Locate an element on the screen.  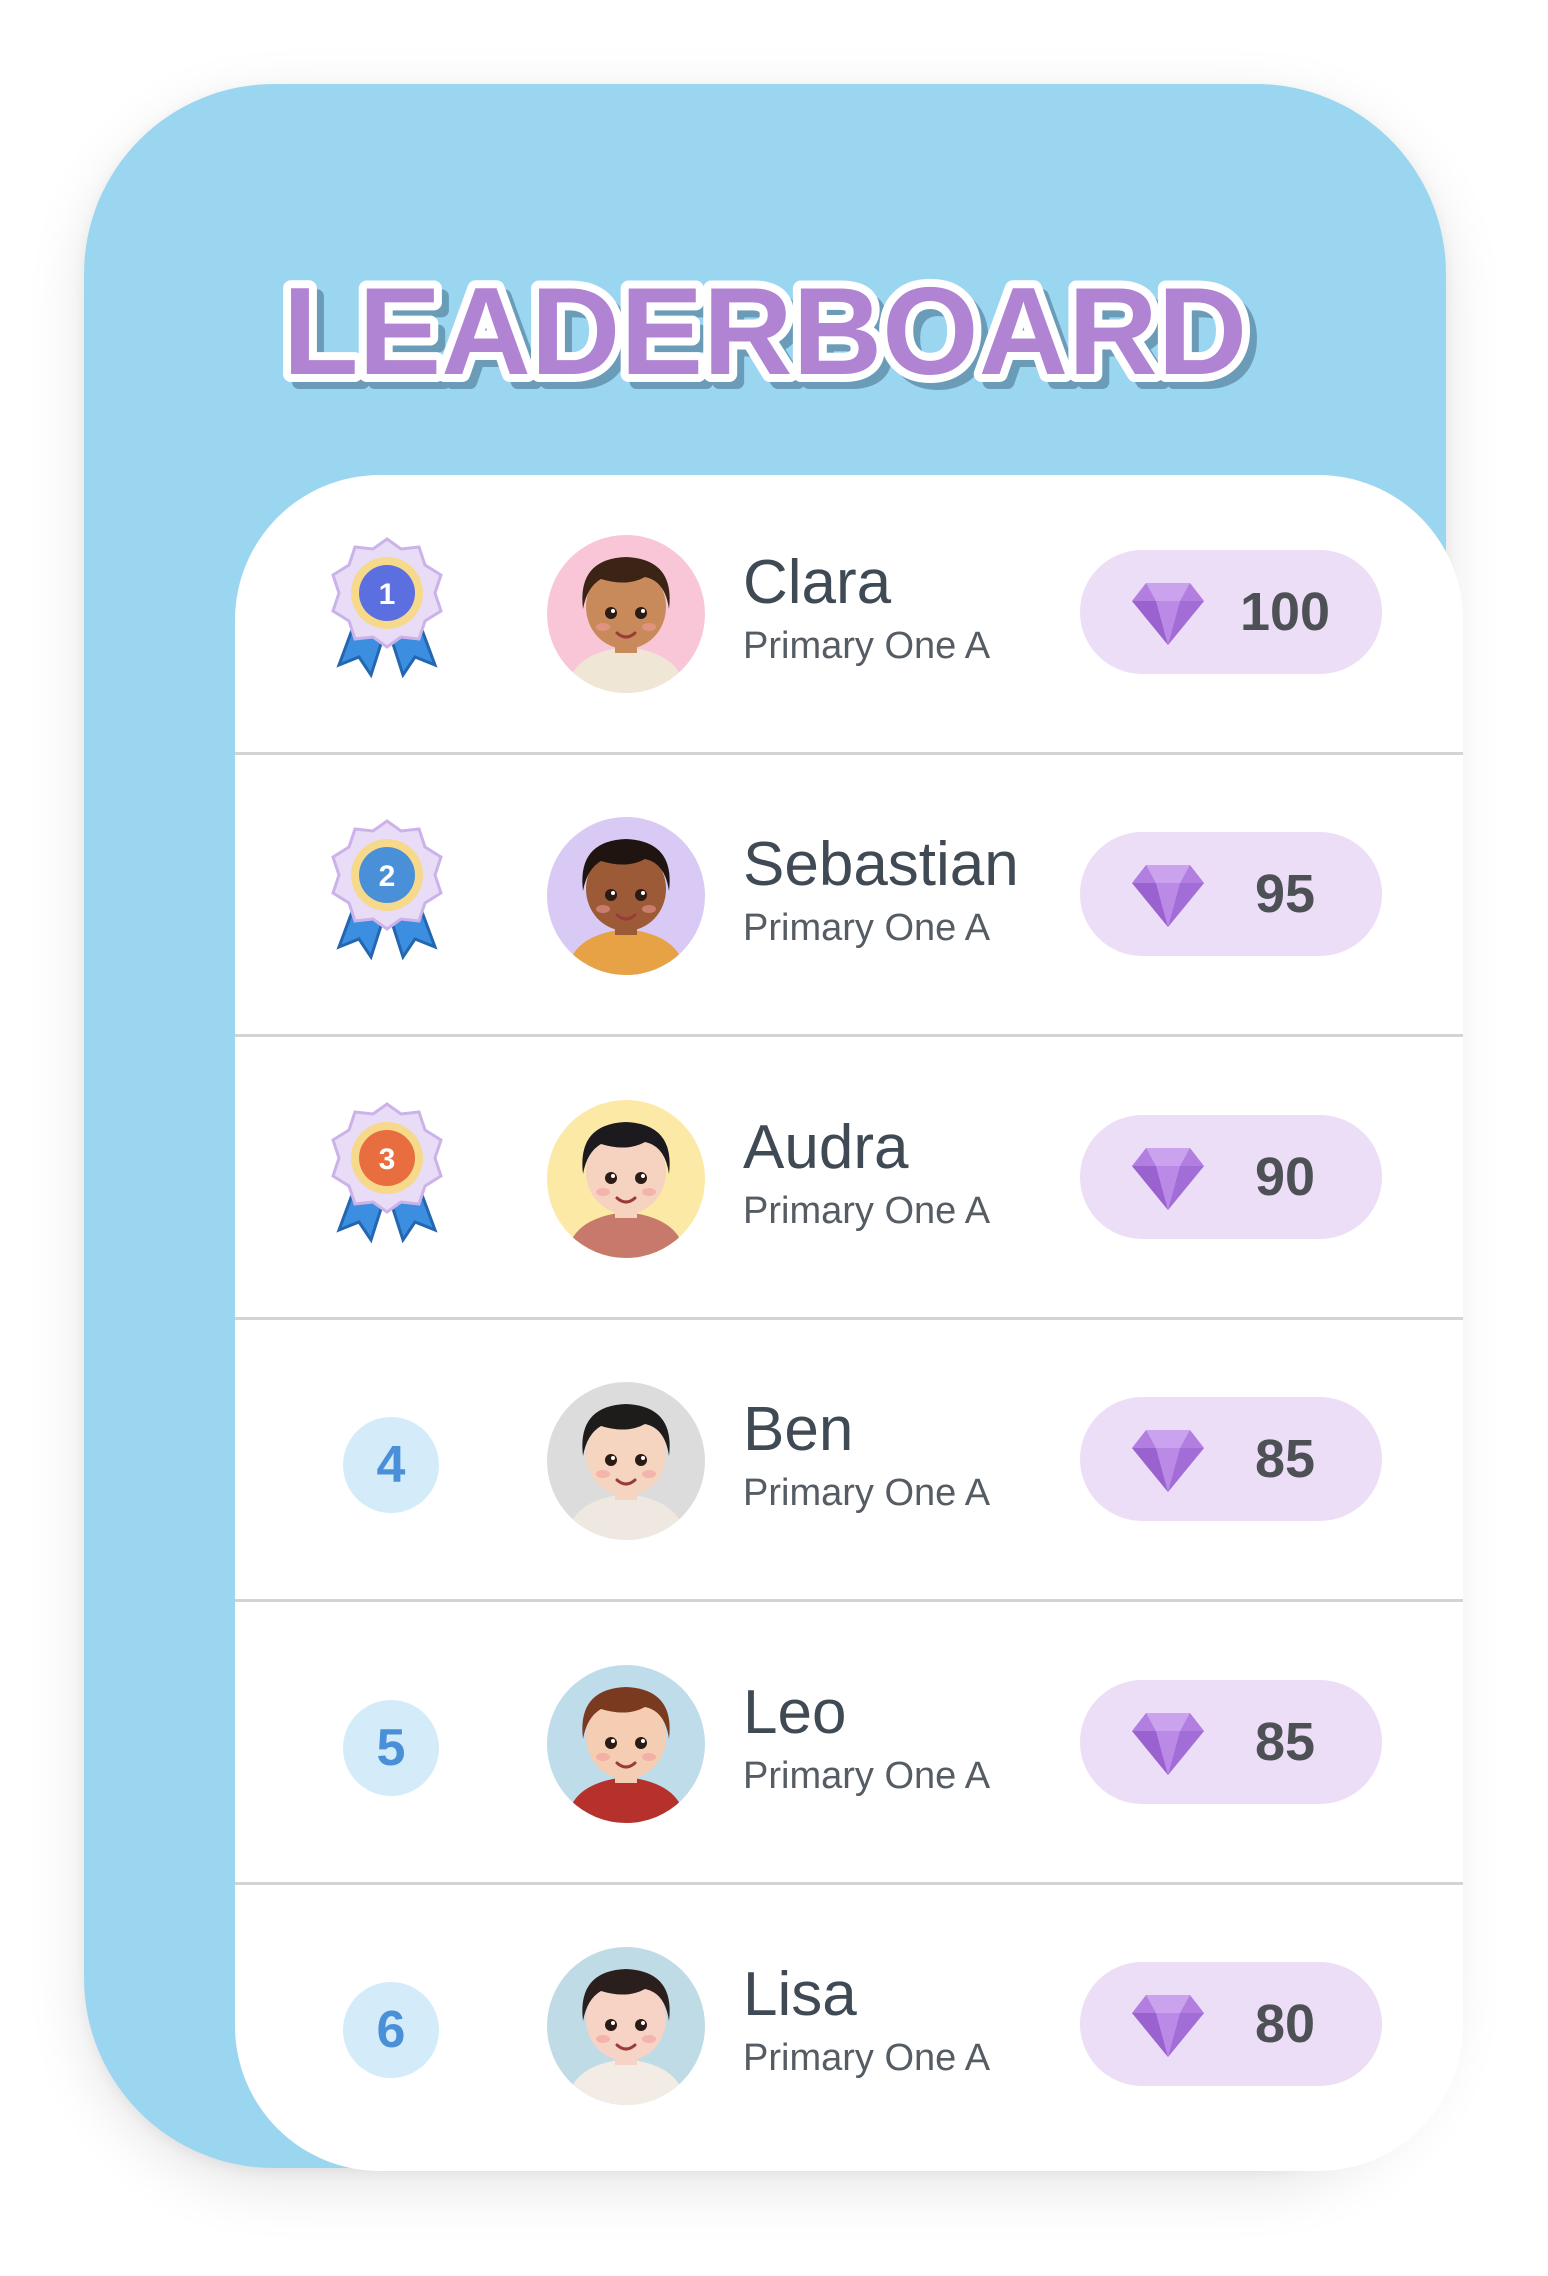
page-title: LEADERBOARD is located at coordinates (765, 332).